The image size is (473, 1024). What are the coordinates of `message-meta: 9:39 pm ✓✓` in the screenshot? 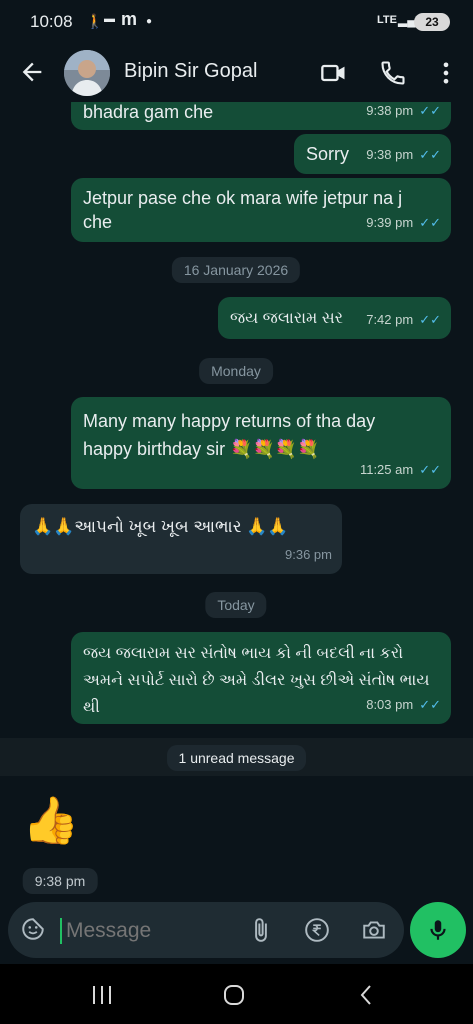 It's located at (403, 223).